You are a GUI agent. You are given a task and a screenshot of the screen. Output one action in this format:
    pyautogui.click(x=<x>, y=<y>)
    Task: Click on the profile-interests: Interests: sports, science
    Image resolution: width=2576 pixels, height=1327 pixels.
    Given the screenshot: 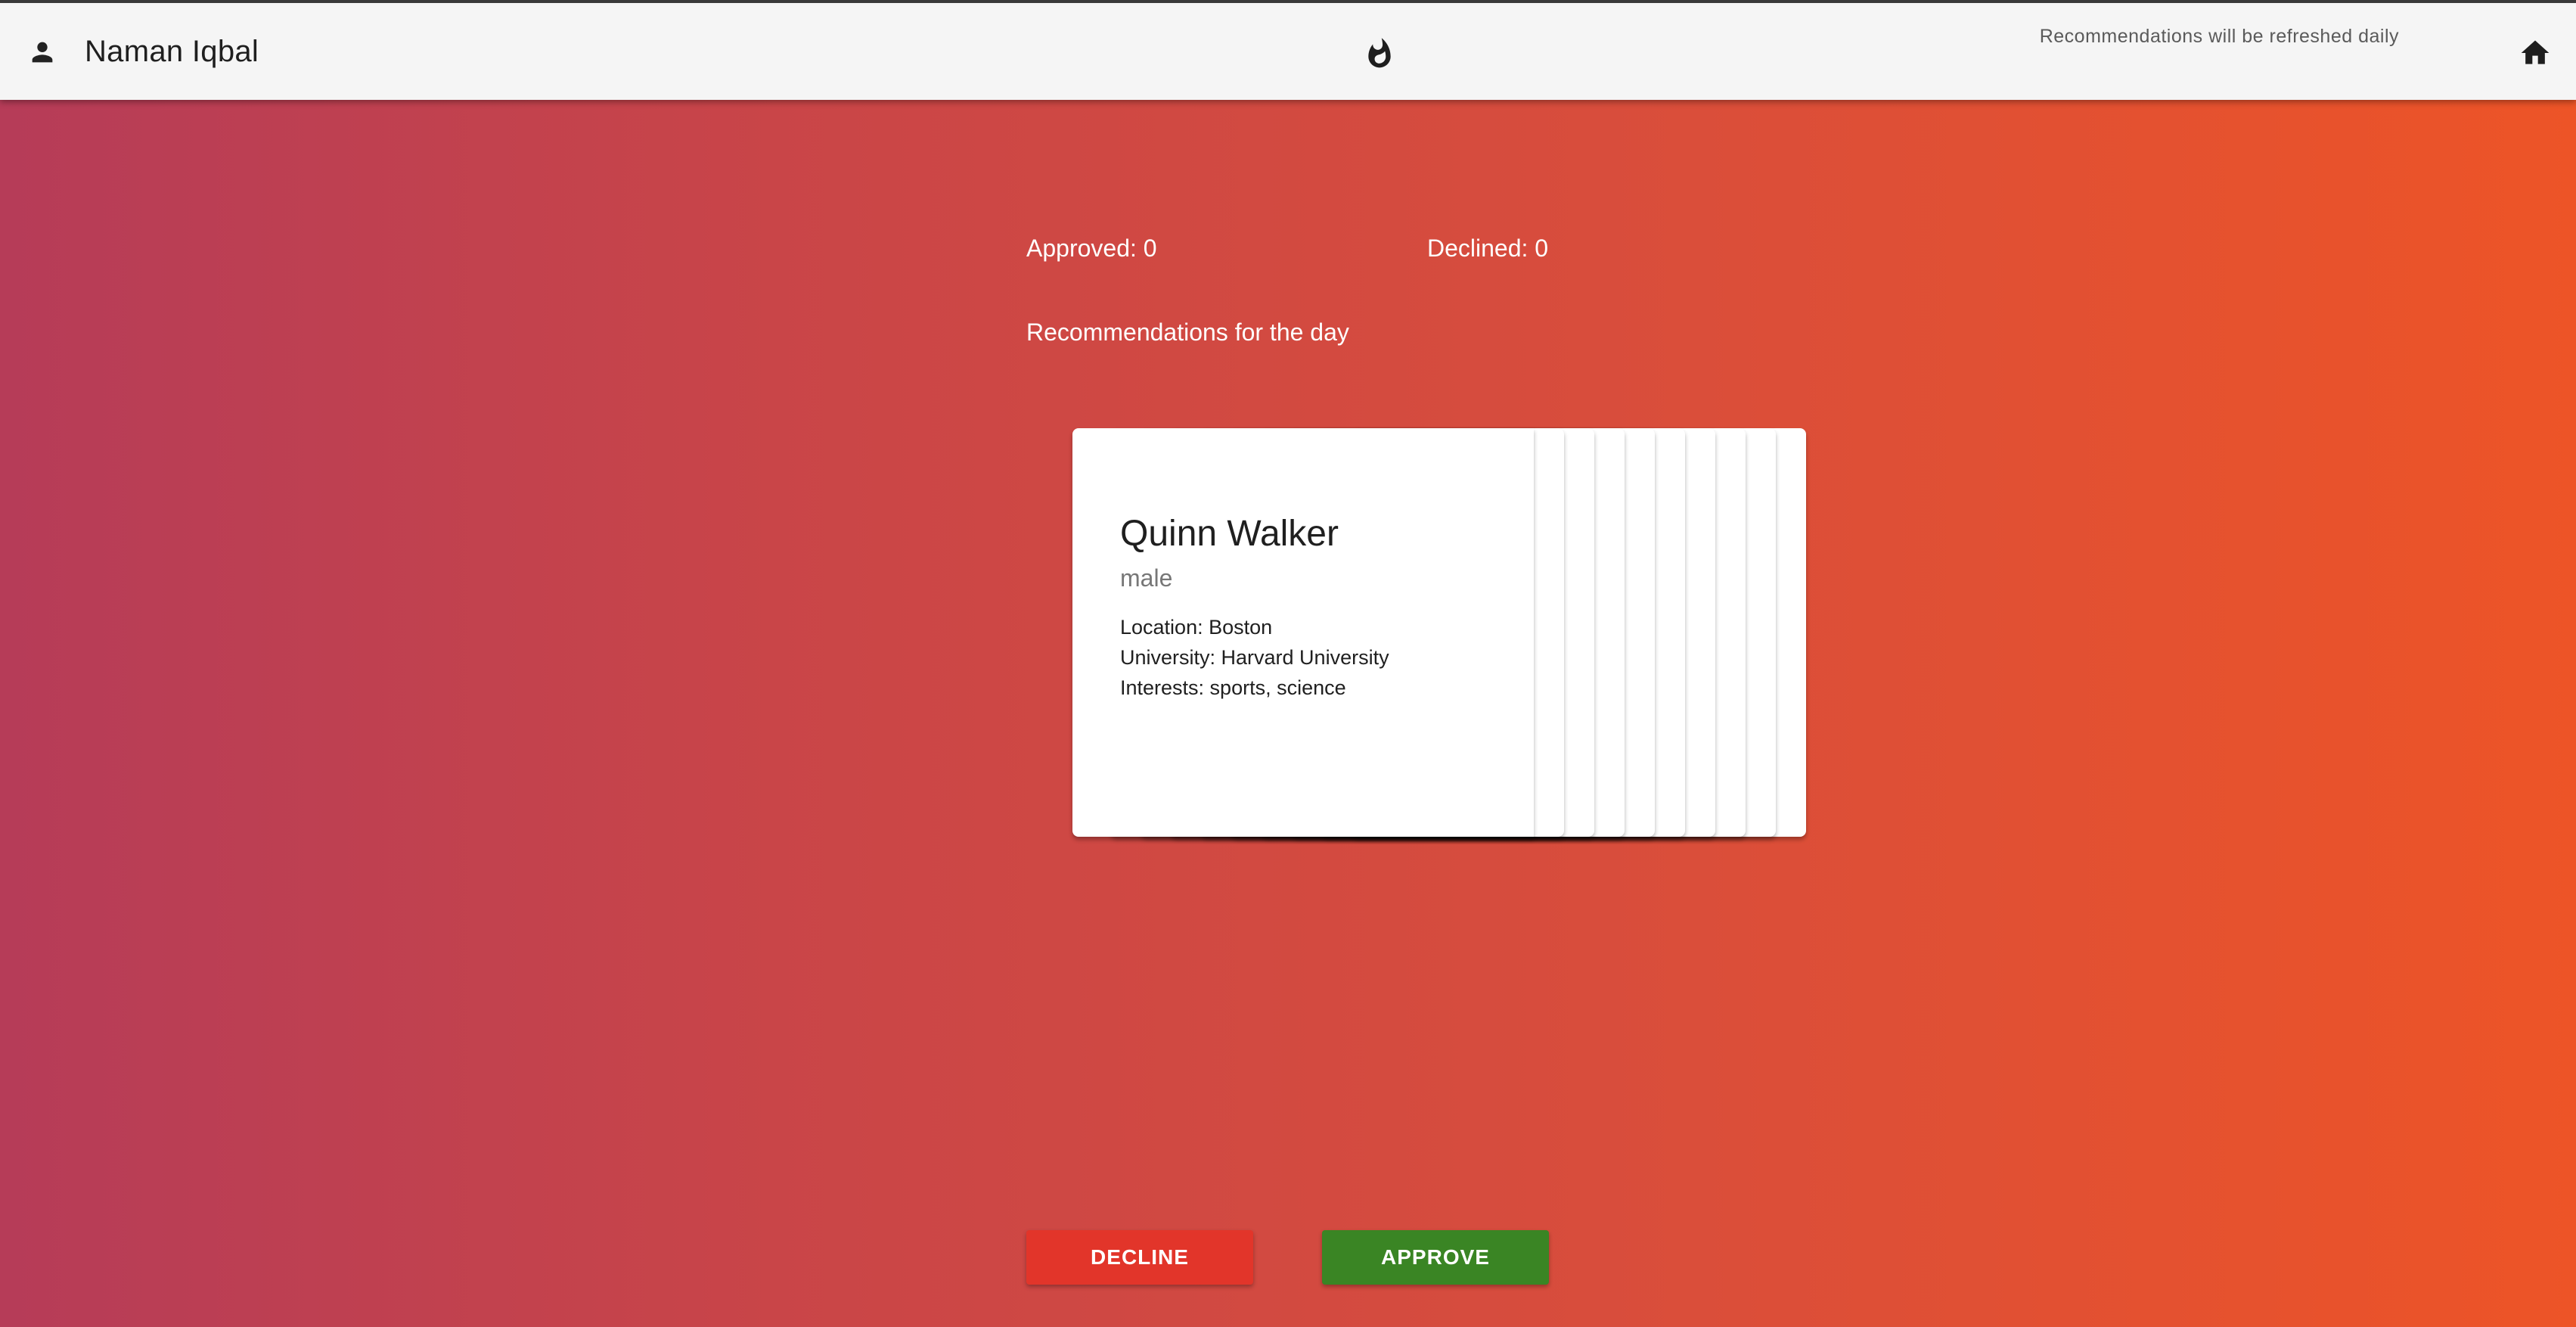 What is the action you would take?
    pyautogui.click(x=1233, y=687)
    